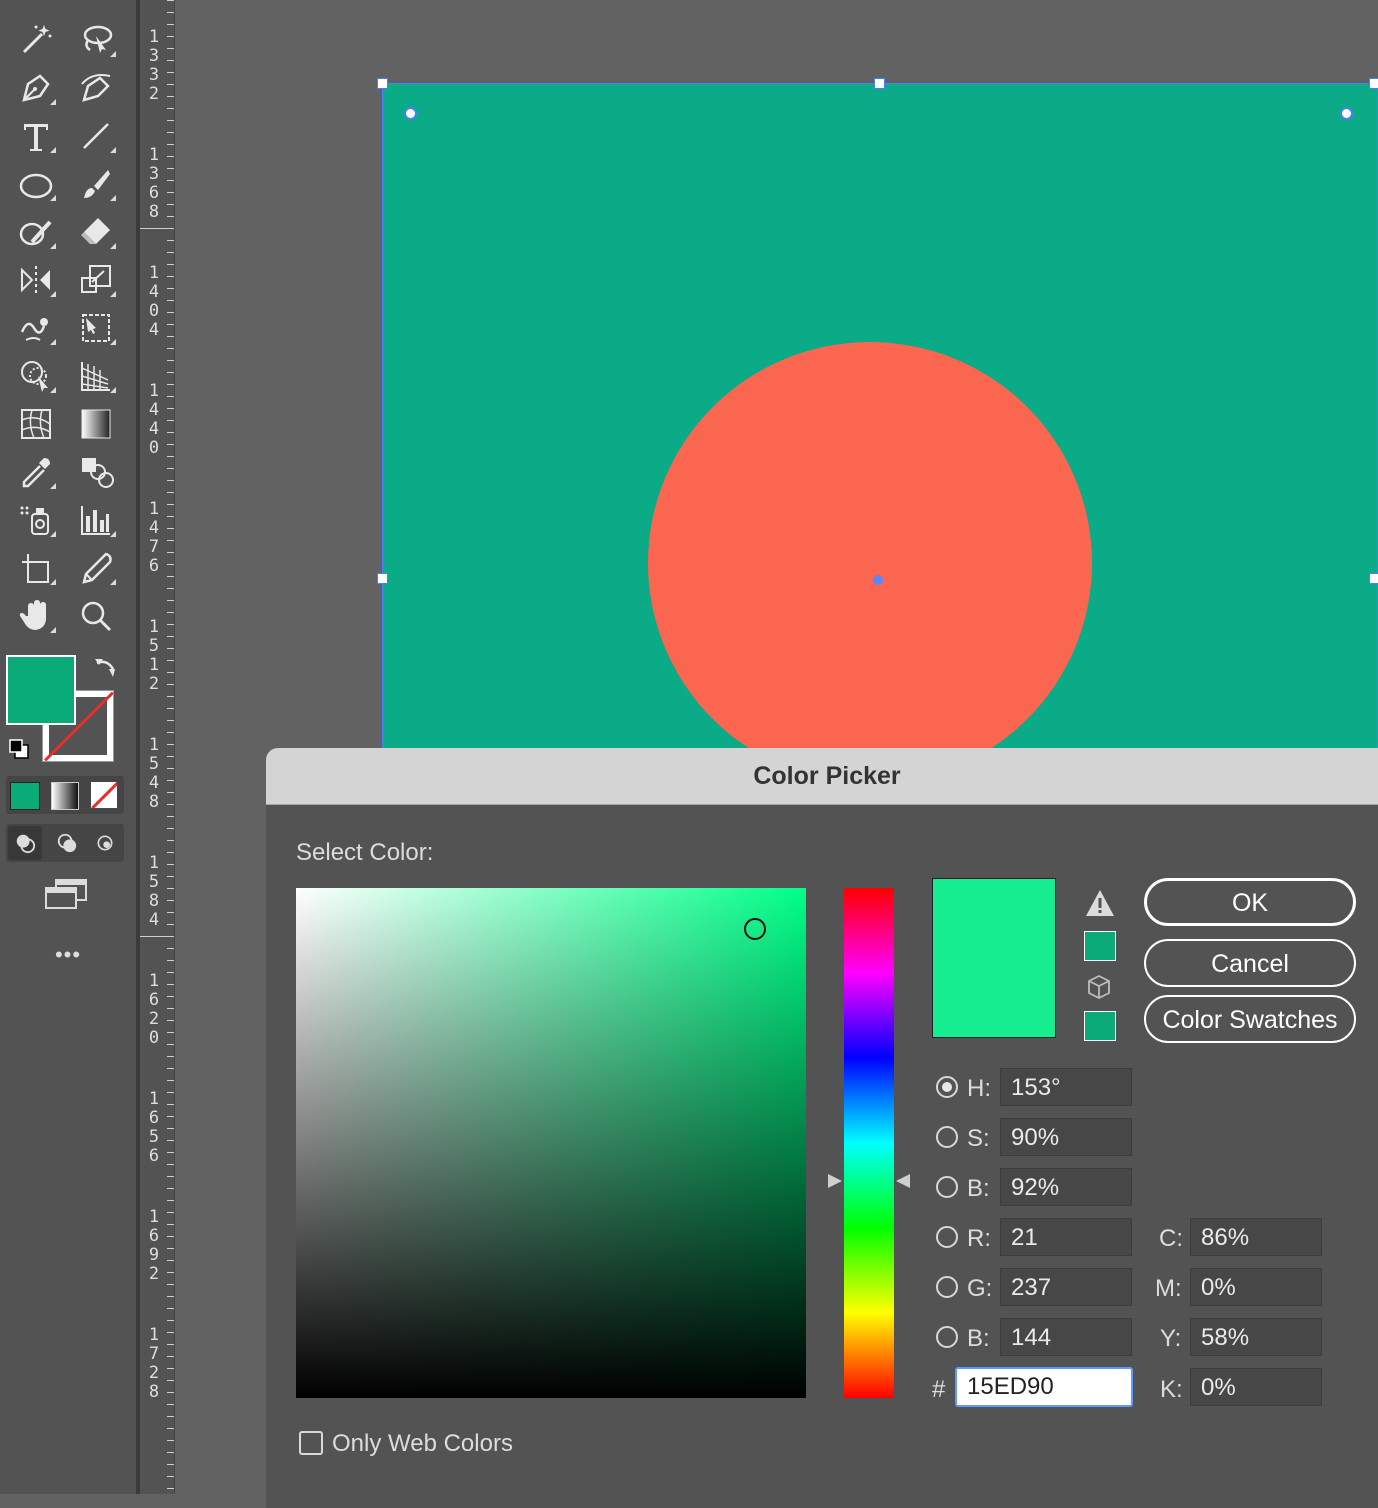 This screenshot has width=1378, height=1508. What do you see at coordinates (36, 88) in the screenshot?
I see `pen-icon` at bounding box center [36, 88].